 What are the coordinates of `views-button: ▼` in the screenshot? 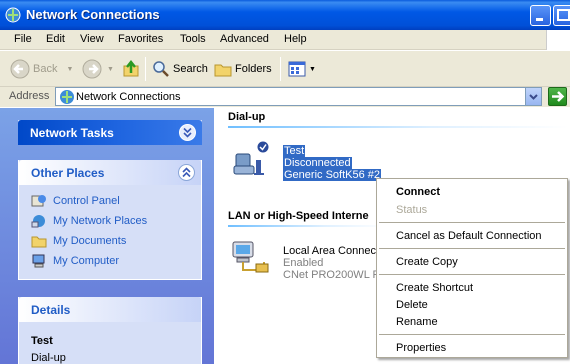 It's located at (302, 69).